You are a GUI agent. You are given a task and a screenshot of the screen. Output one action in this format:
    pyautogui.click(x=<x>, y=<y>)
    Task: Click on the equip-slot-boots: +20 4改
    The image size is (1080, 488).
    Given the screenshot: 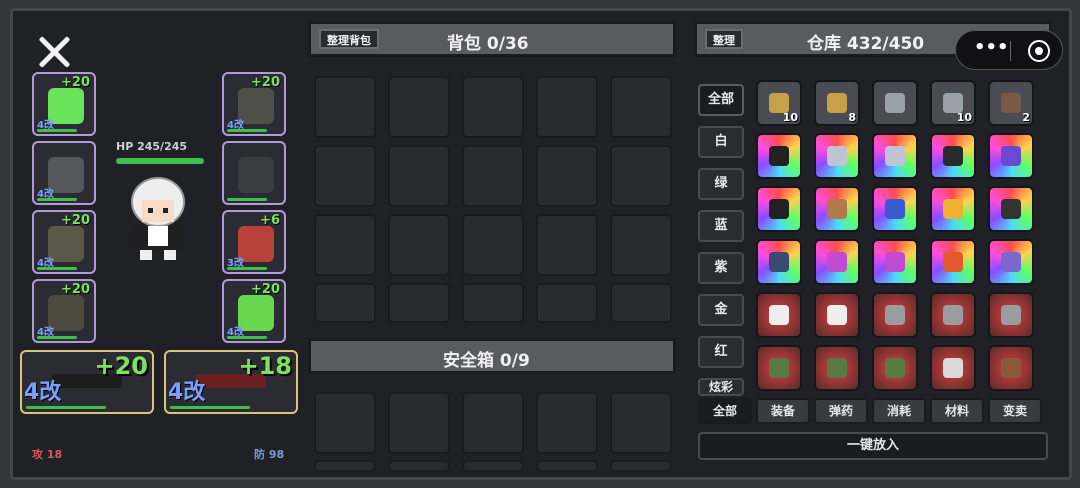 What is the action you would take?
    pyautogui.click(x=64, y=311)
    